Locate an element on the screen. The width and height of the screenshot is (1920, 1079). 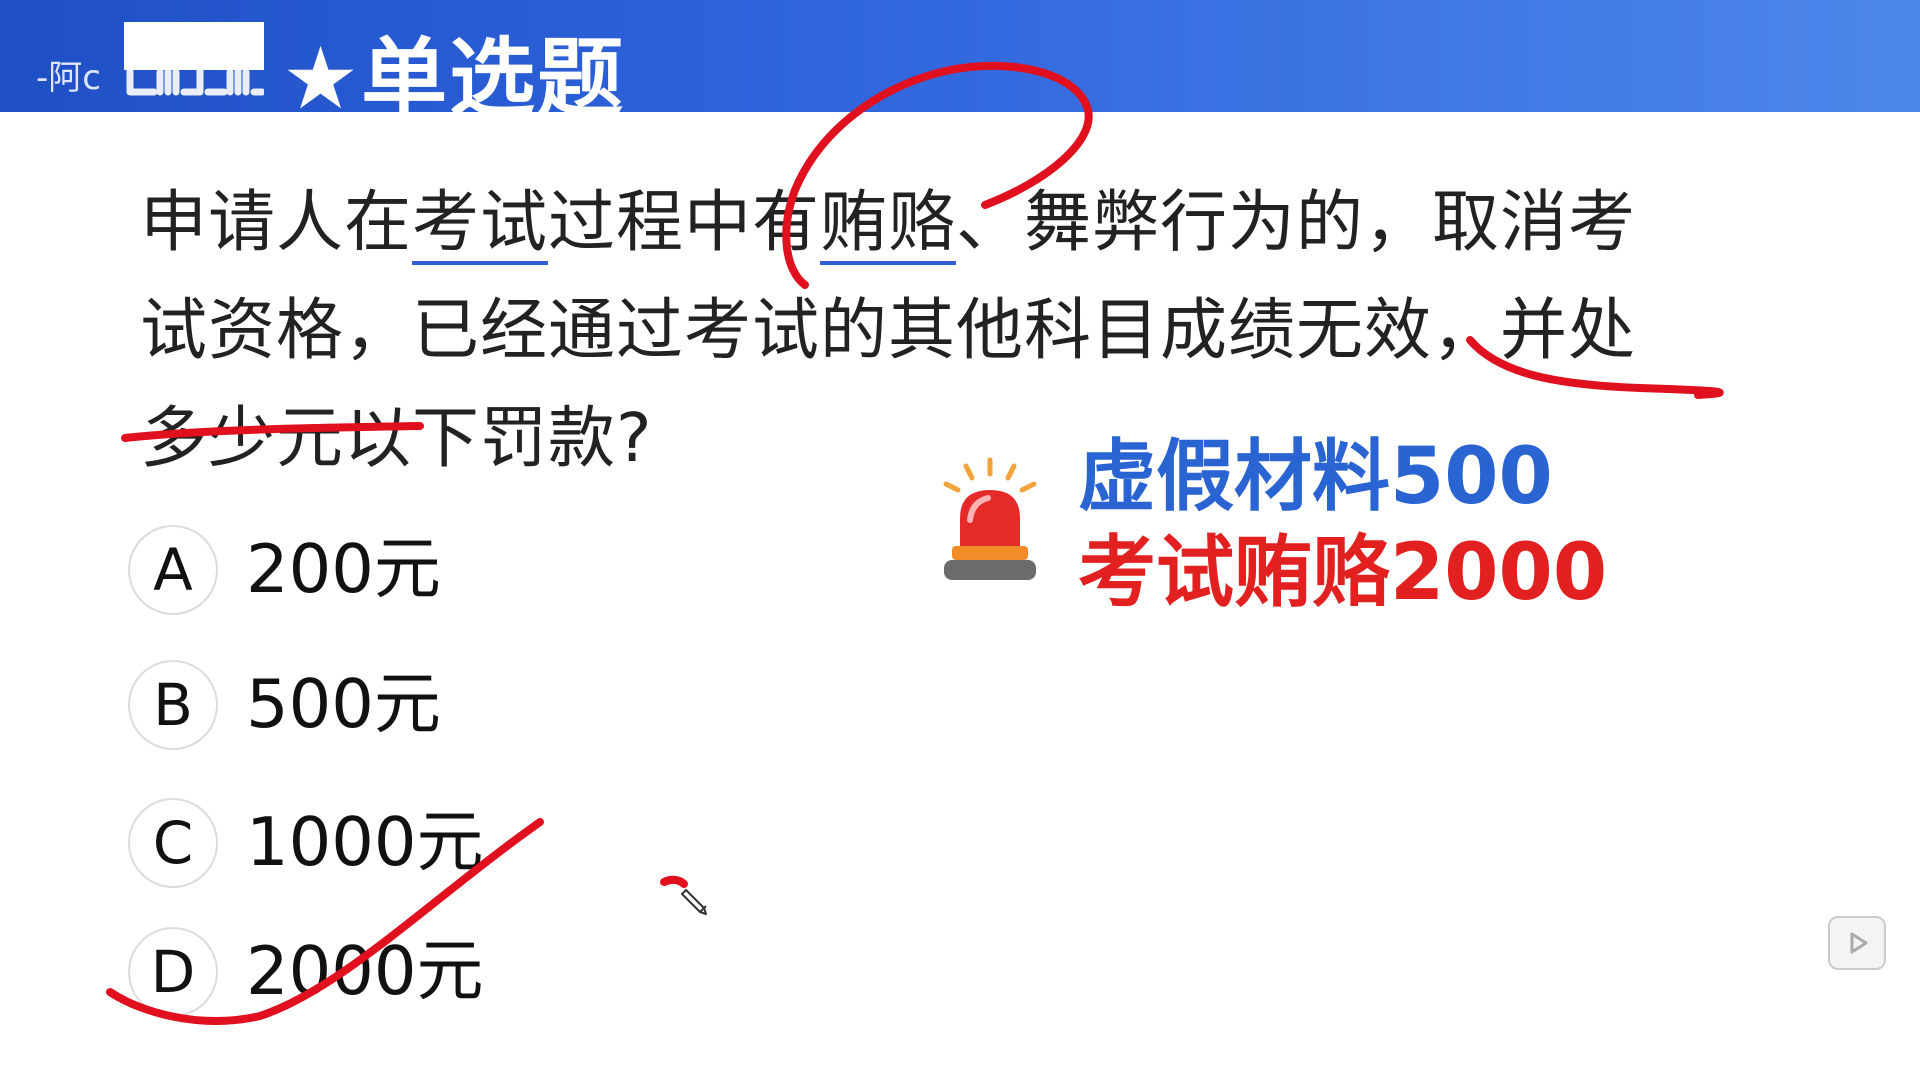
option-letter-badge: D is located at coordinates (173, 972).